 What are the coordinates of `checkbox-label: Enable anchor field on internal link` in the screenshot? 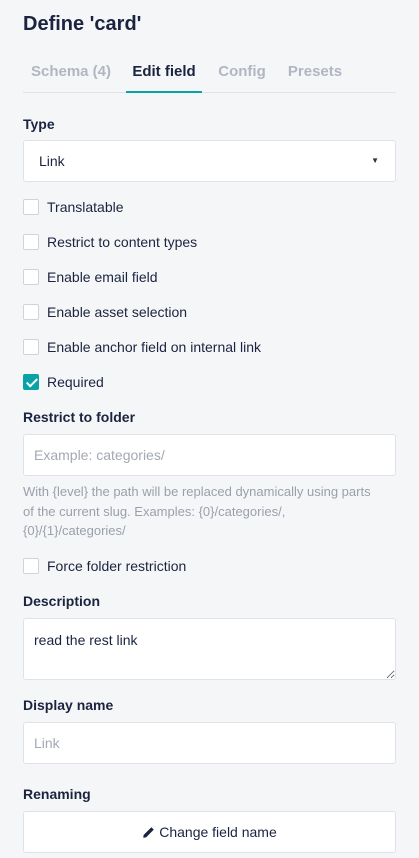 It's located at (154, 347).